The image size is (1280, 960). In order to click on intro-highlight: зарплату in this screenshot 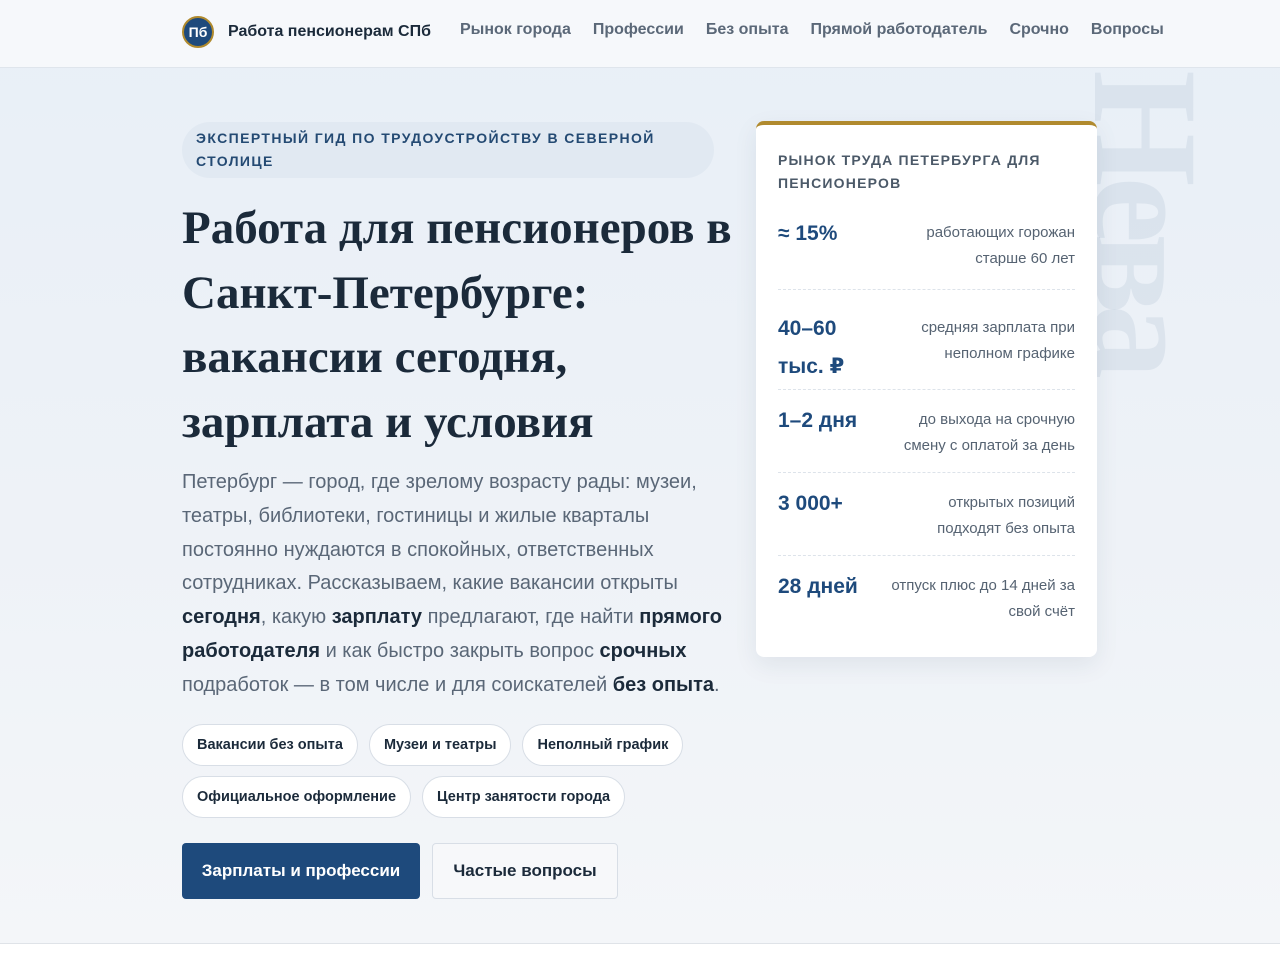, I will do `click(377, 617)`.